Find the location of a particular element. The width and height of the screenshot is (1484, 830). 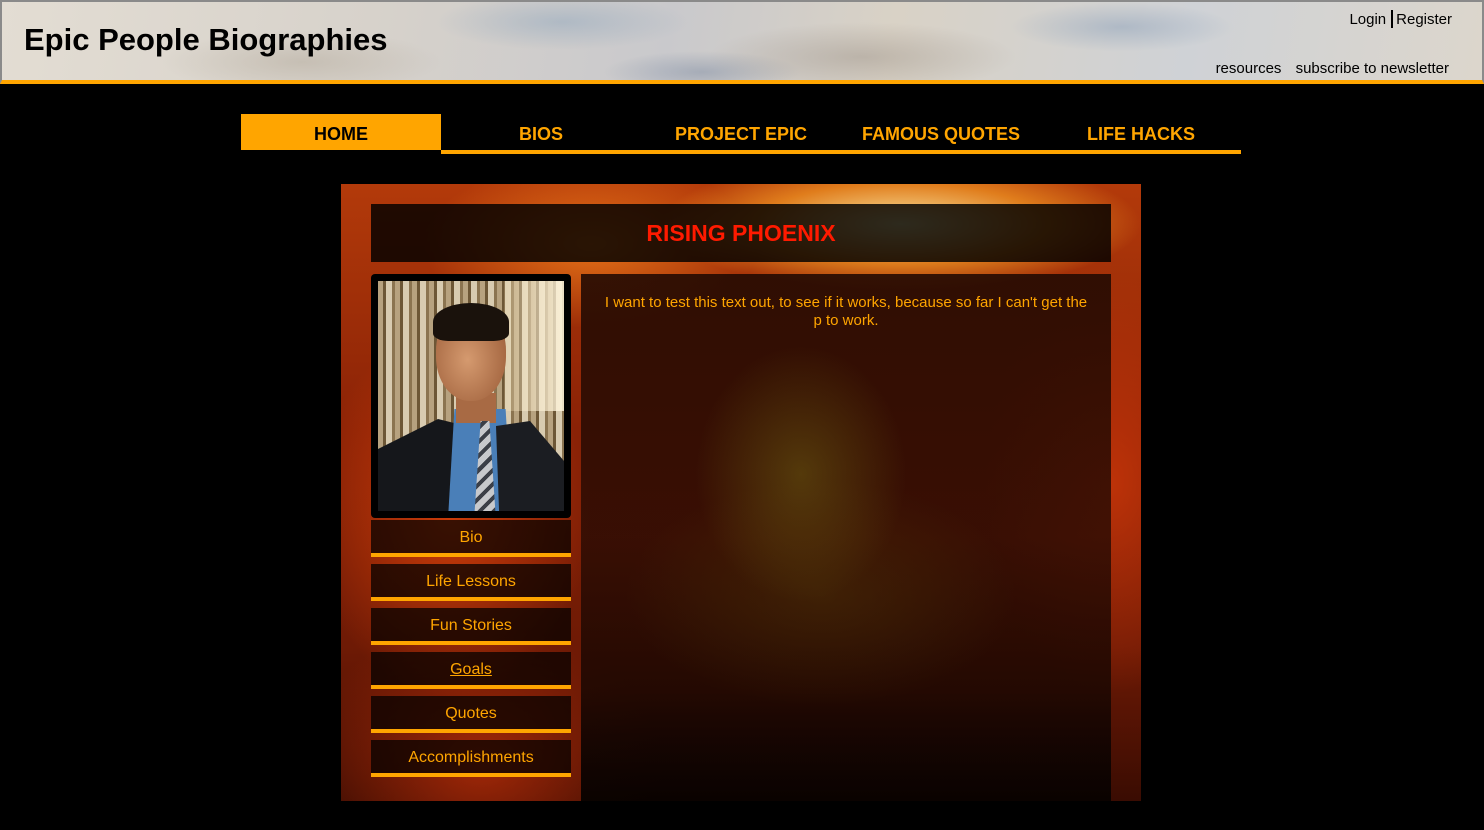

side-item-goals: Goals is located at coordinates (471, 670).